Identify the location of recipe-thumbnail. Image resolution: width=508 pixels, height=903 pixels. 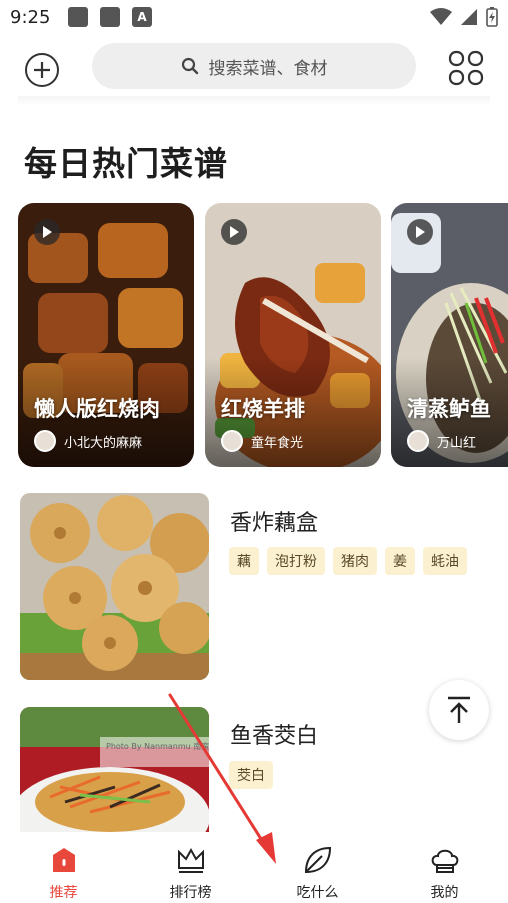
(114, 586).